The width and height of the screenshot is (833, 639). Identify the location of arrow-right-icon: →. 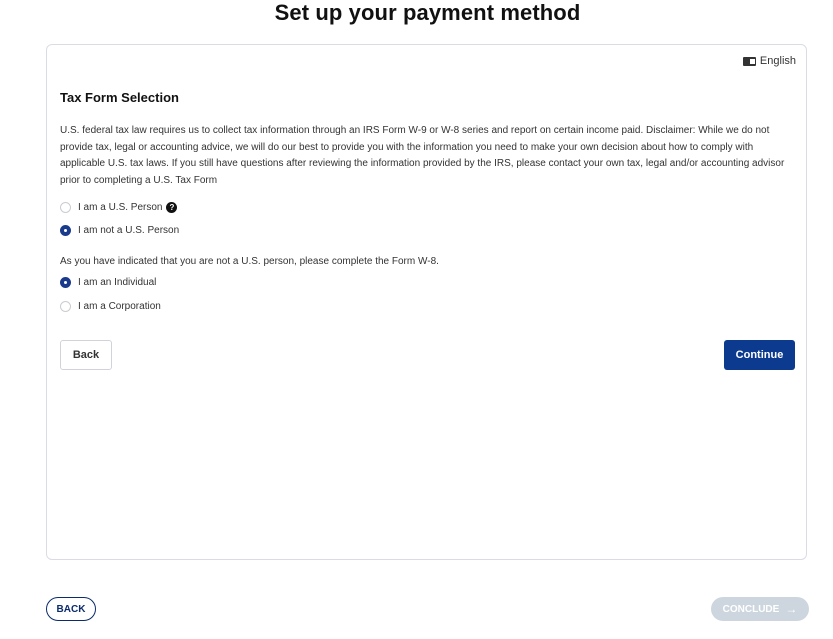
(791, 609).